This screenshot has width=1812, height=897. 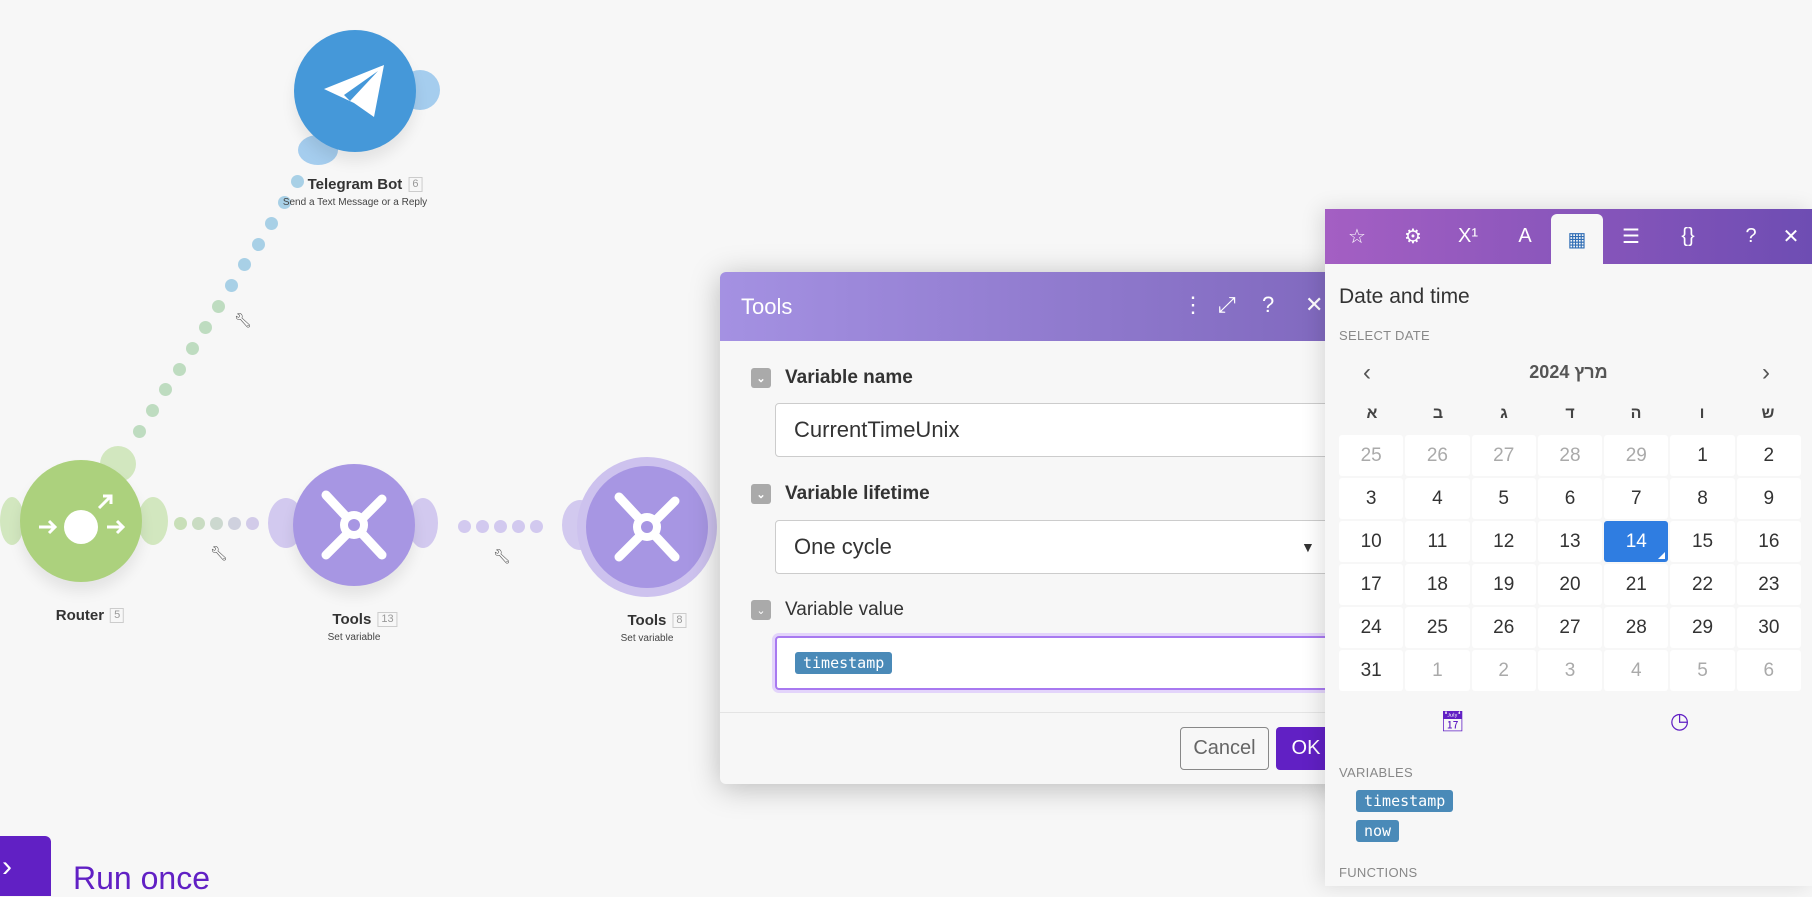 I want to click on calendar-check-icon: 📅︎, so click(x=1452, y=721).